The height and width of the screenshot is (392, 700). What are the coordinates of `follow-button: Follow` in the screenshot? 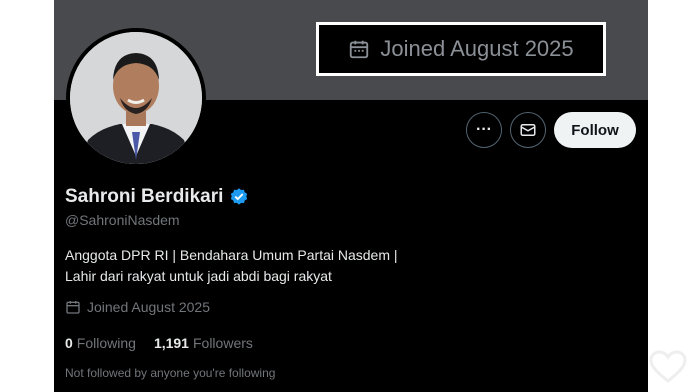 It's located at (595, 130).